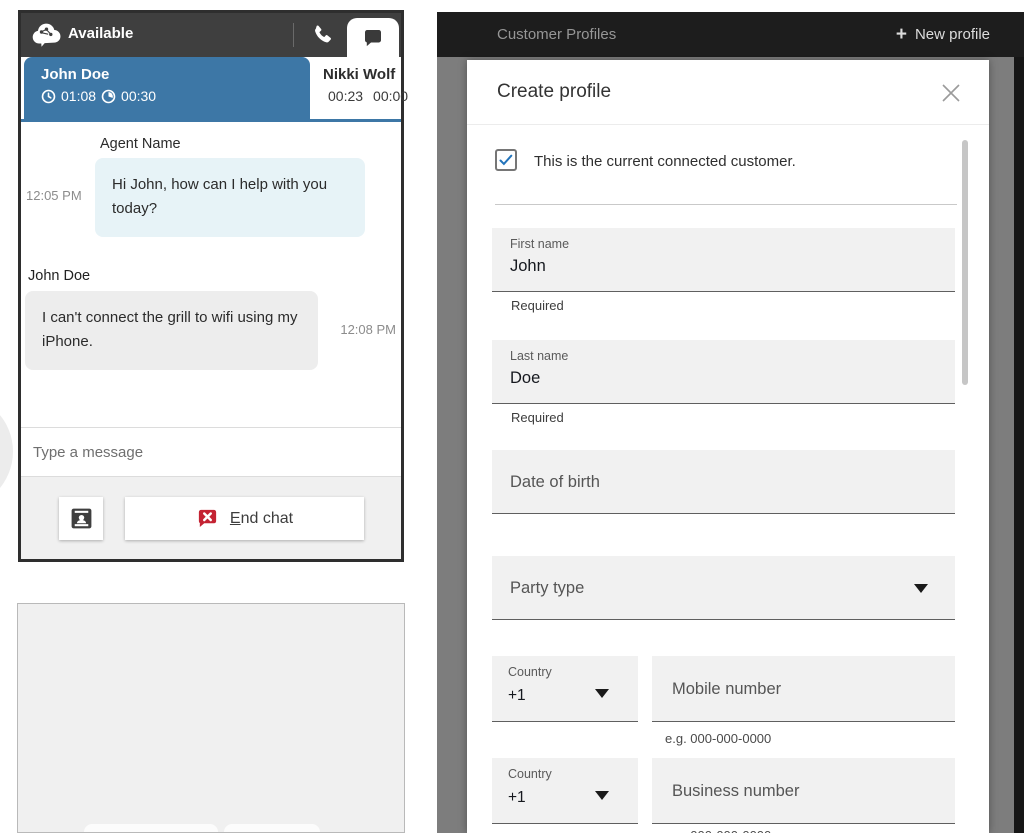 This screenshot has width=1024, height=833. What do you see at coordinates (167, 88) in the screenshot?
I see `contact-tab-john-doe: John Doe 01:08 00:30` at bounding box center [167, 88].